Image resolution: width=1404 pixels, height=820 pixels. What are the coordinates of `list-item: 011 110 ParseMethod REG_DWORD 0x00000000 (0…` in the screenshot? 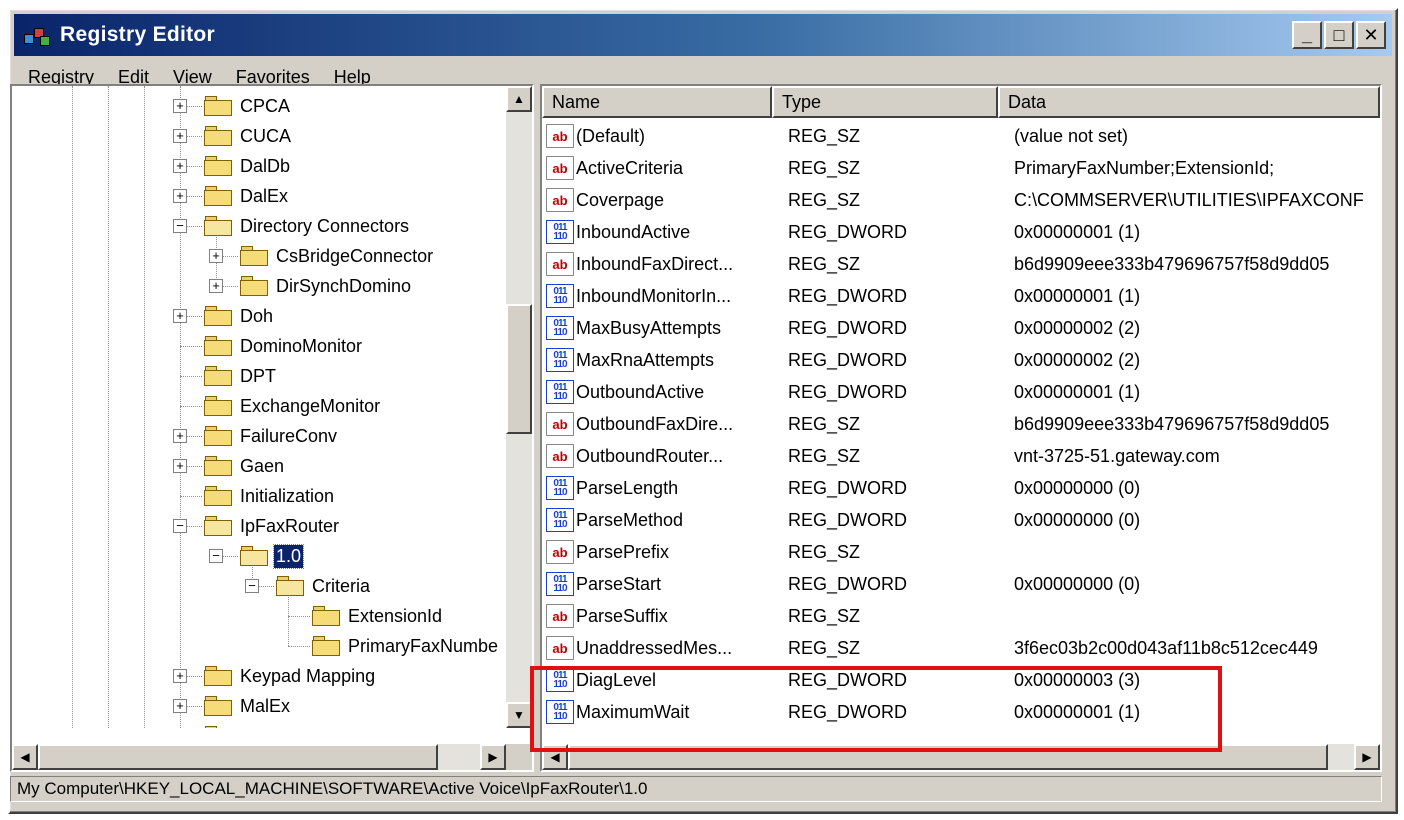 It's located at (961, 520).